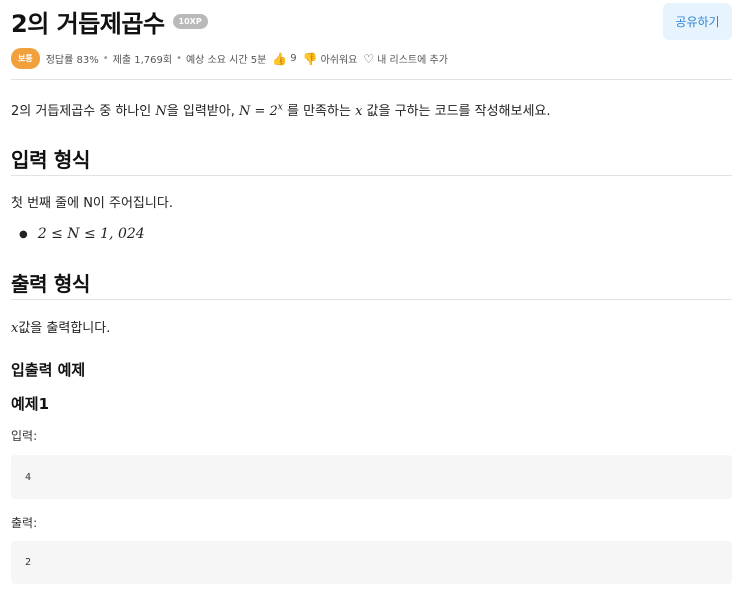 The height and width of the screenshot is (600, 743). Describe the element at coordinates (368, 59) in the screenshot. I see `heart-icon: ♡` at that location.